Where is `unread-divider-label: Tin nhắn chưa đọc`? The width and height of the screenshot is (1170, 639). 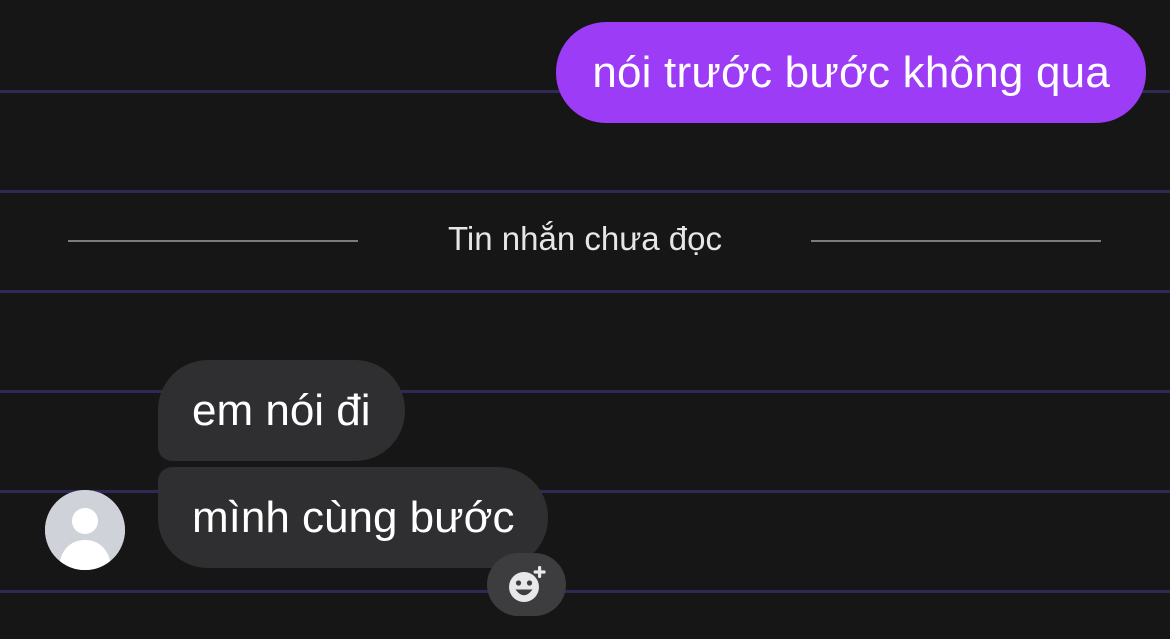
unread-divider-label: Tin nhắn chưa đọc is located at coordinates (585, 238).